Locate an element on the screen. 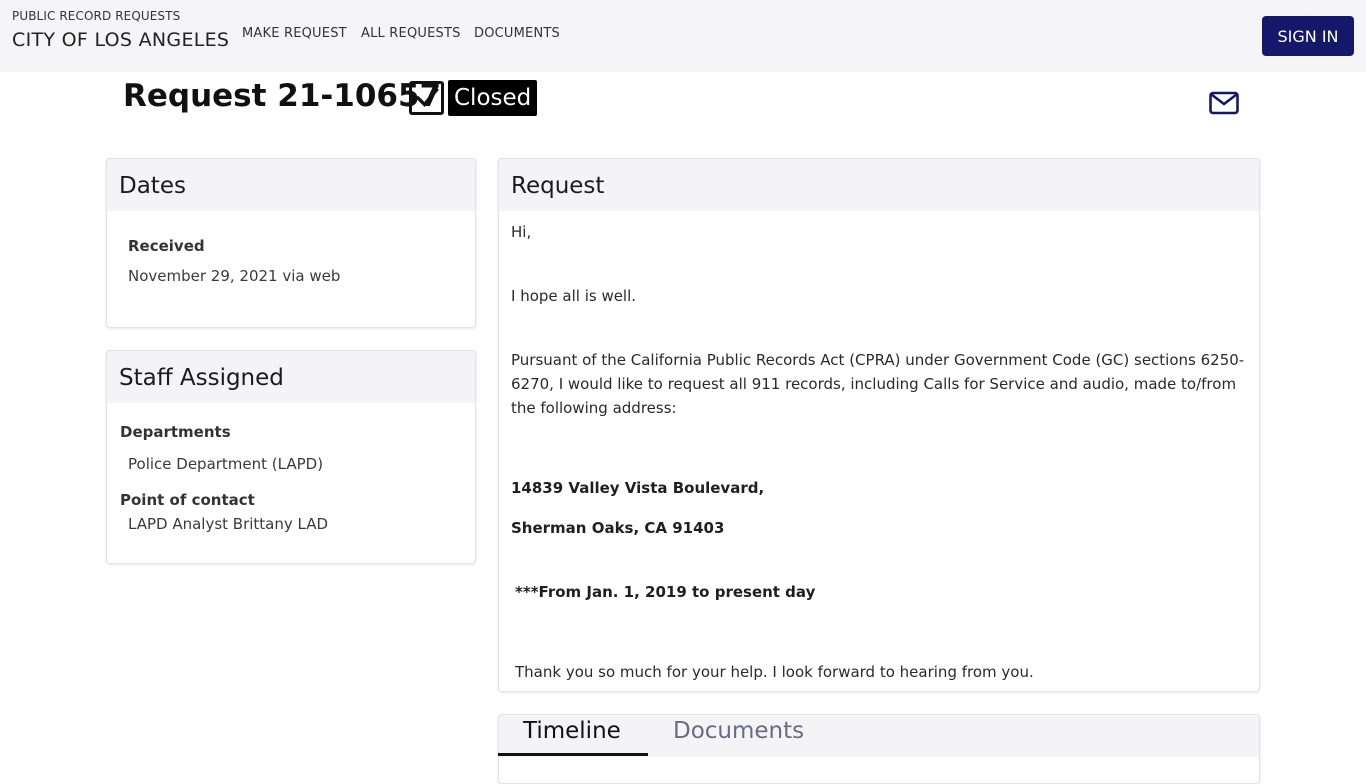 The image size is (1366, 784). point-of-contact-label: Point of contact is located at coordinates (187, 500).